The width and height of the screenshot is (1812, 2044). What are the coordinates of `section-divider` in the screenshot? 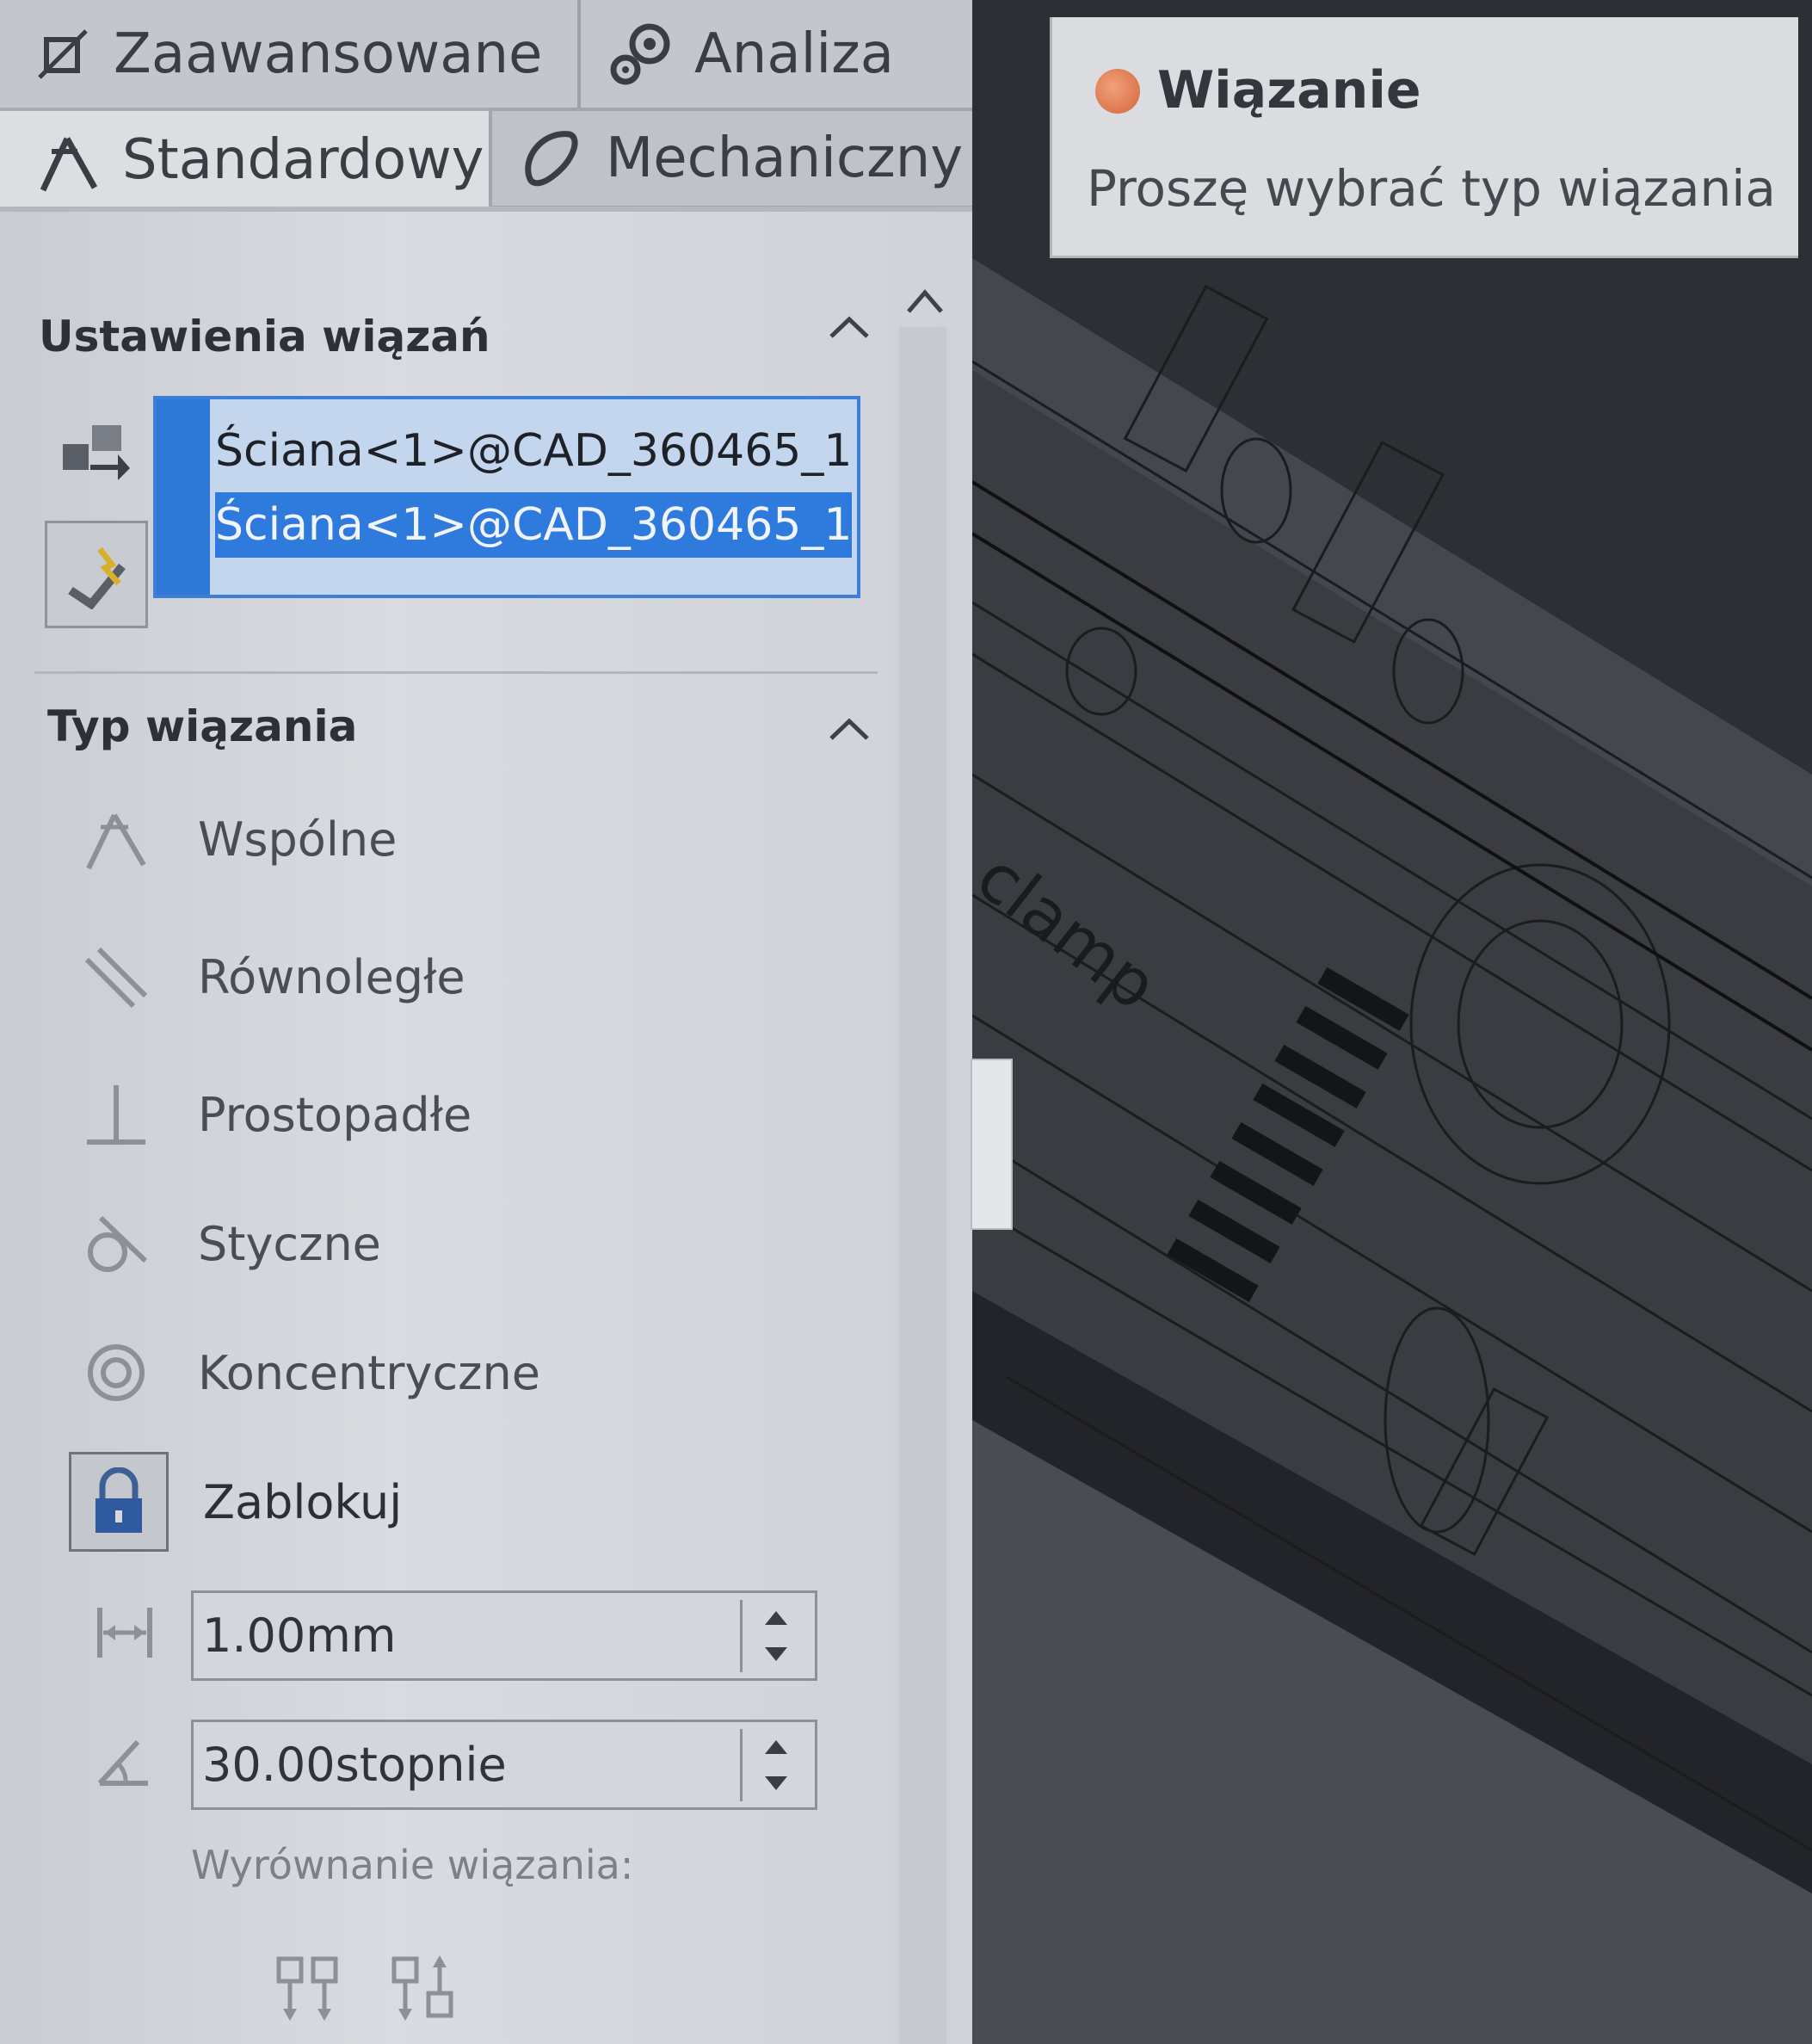 It's located at (456, 672).